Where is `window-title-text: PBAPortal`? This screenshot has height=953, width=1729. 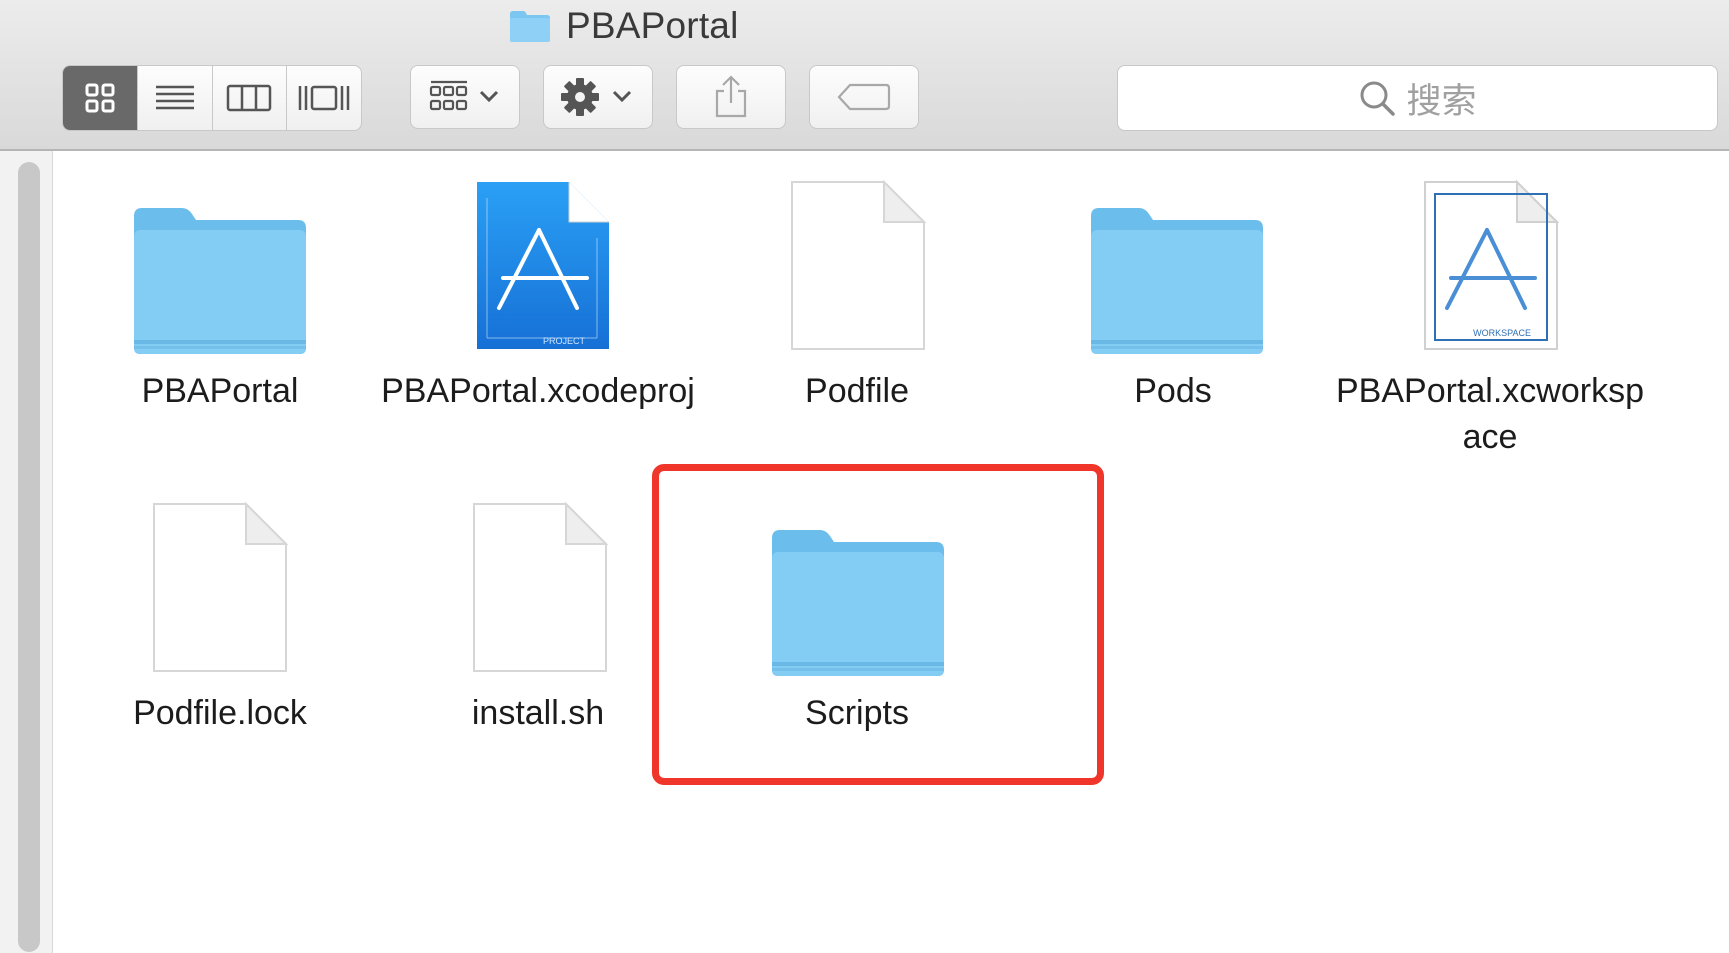
window-title-text: PBAPortal is located at coordinates (652, 25).